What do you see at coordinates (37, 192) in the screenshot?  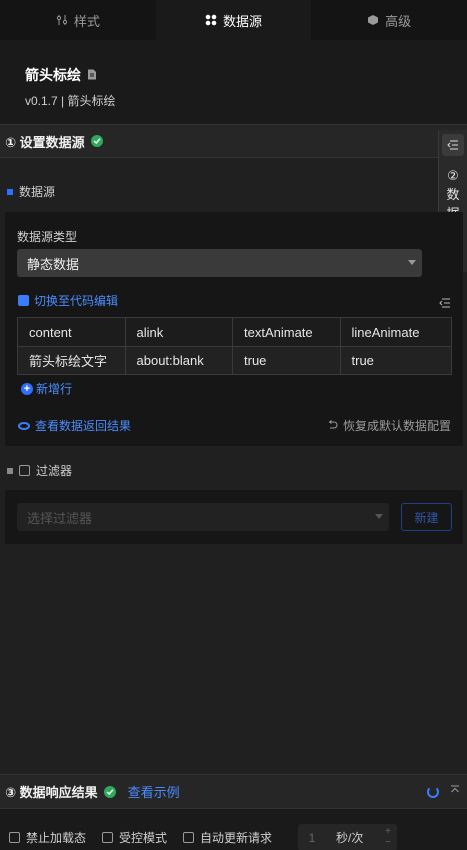 I see `datasource-label-text: 数据源` at bounding box center [37, 192].